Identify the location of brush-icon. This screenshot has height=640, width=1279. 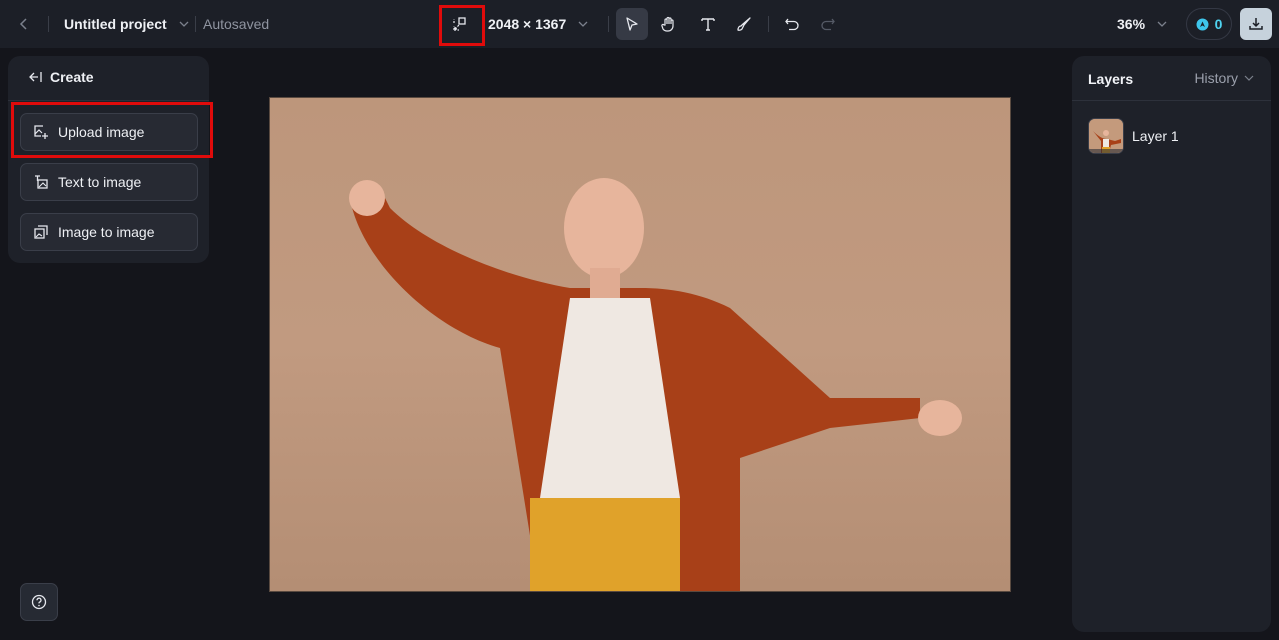
(744, 24).